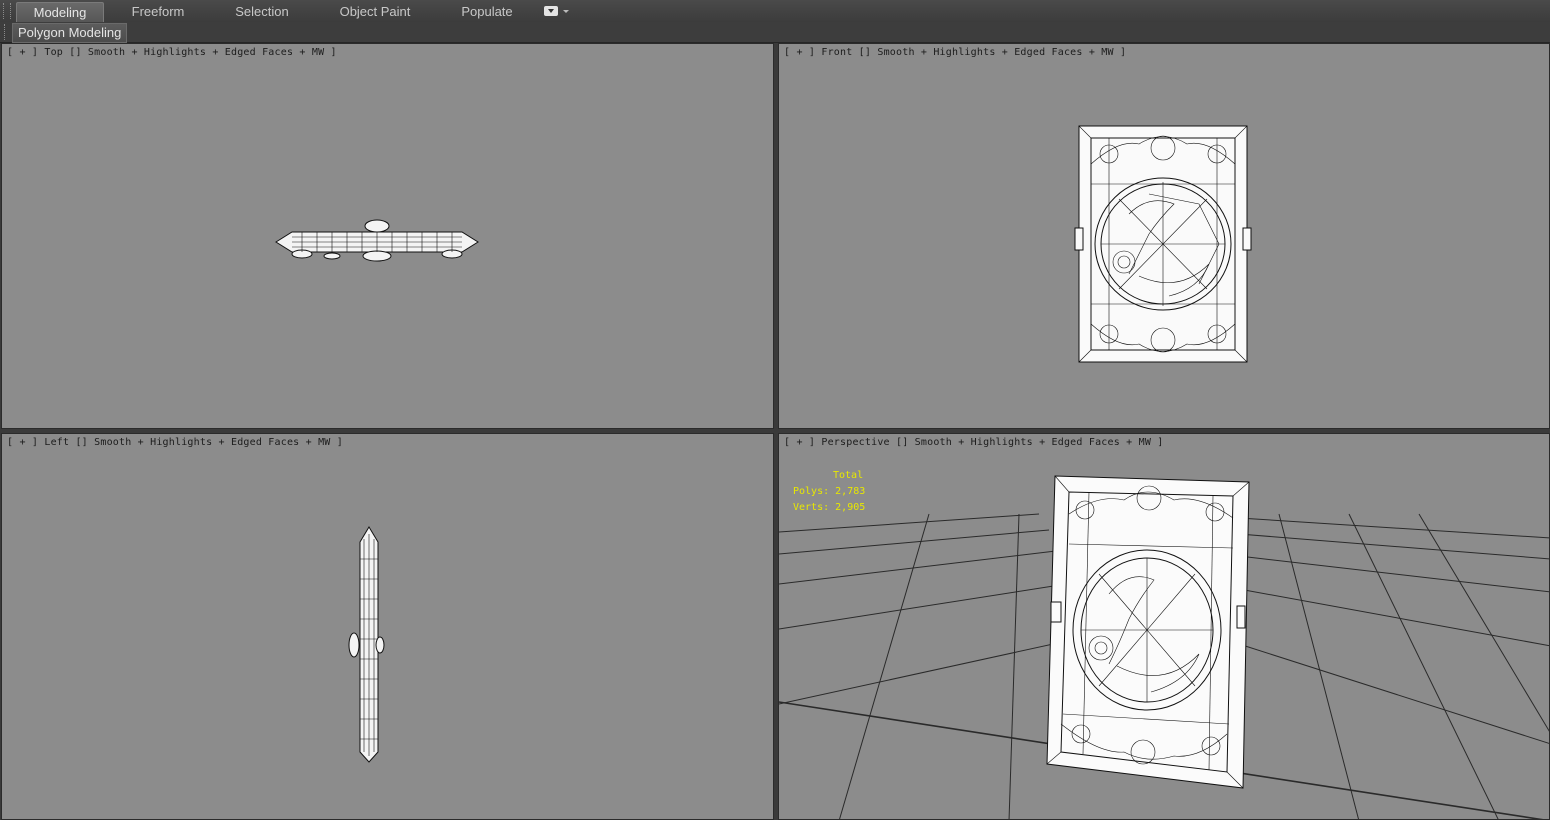 This screenshot has width=1550, height=820. I want to click on polygon-modeling-panel: Polygon Modeling, so click(70, 33).